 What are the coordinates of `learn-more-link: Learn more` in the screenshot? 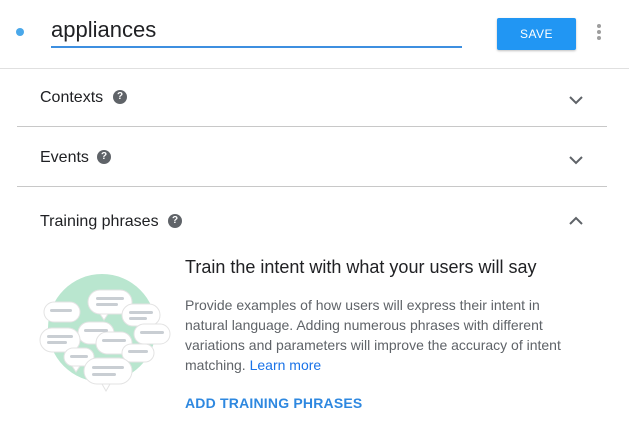 It's located at (286, 365).